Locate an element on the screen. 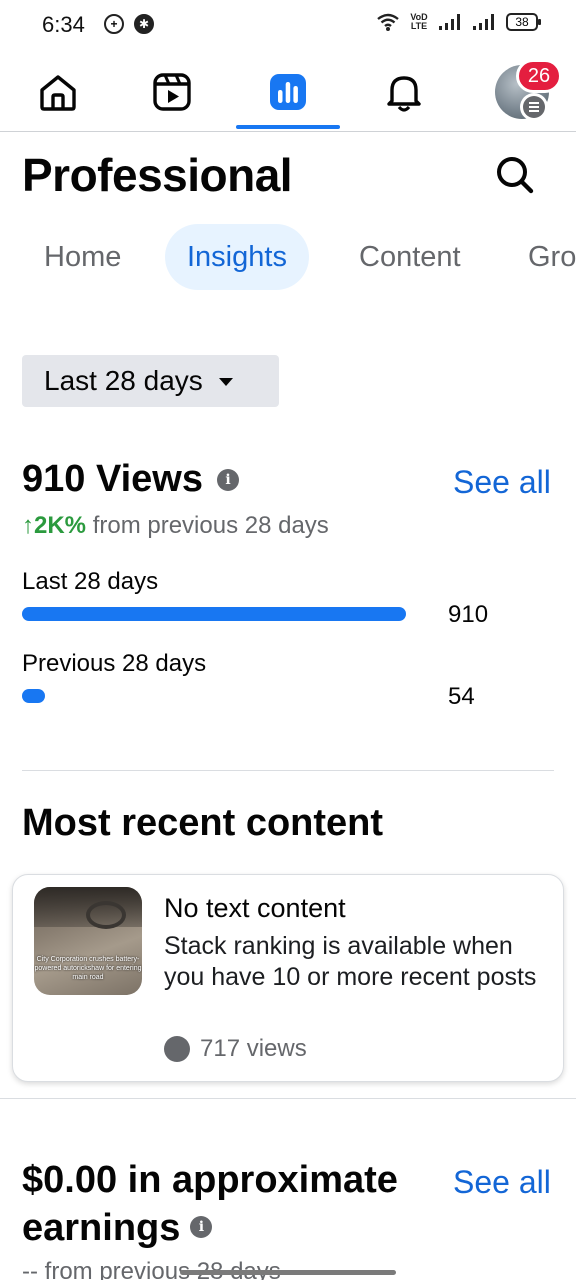  tab-content: Content is located at coordinates (410, 257).